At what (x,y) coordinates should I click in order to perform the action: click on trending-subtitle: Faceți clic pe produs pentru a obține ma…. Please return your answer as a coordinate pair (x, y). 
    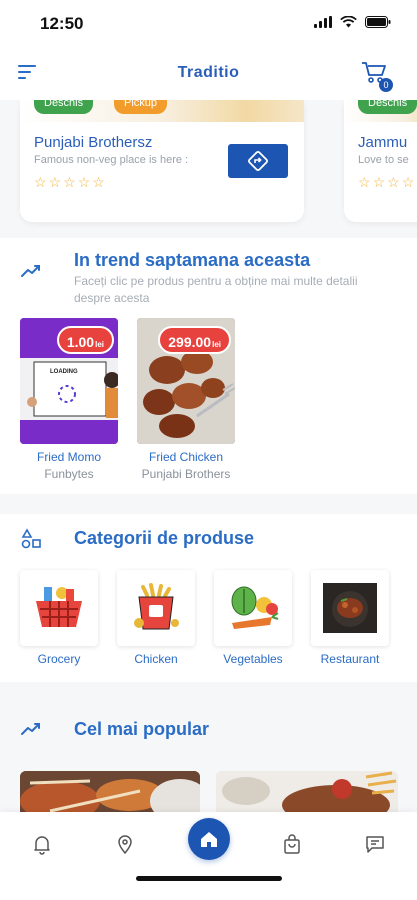
    Looking at the image, I should click on (216, 289).